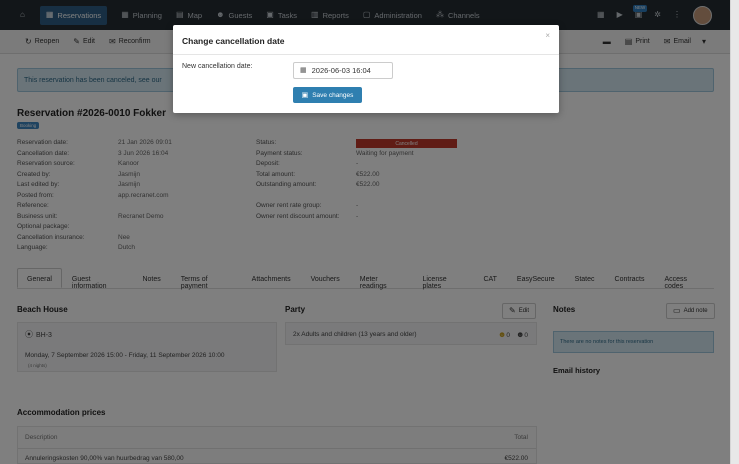 The height and width of the screenshot is (464, 739). Describe the element at coordinates (305, 95) in the screenshot. I see `save-icon: ▣` at that location.